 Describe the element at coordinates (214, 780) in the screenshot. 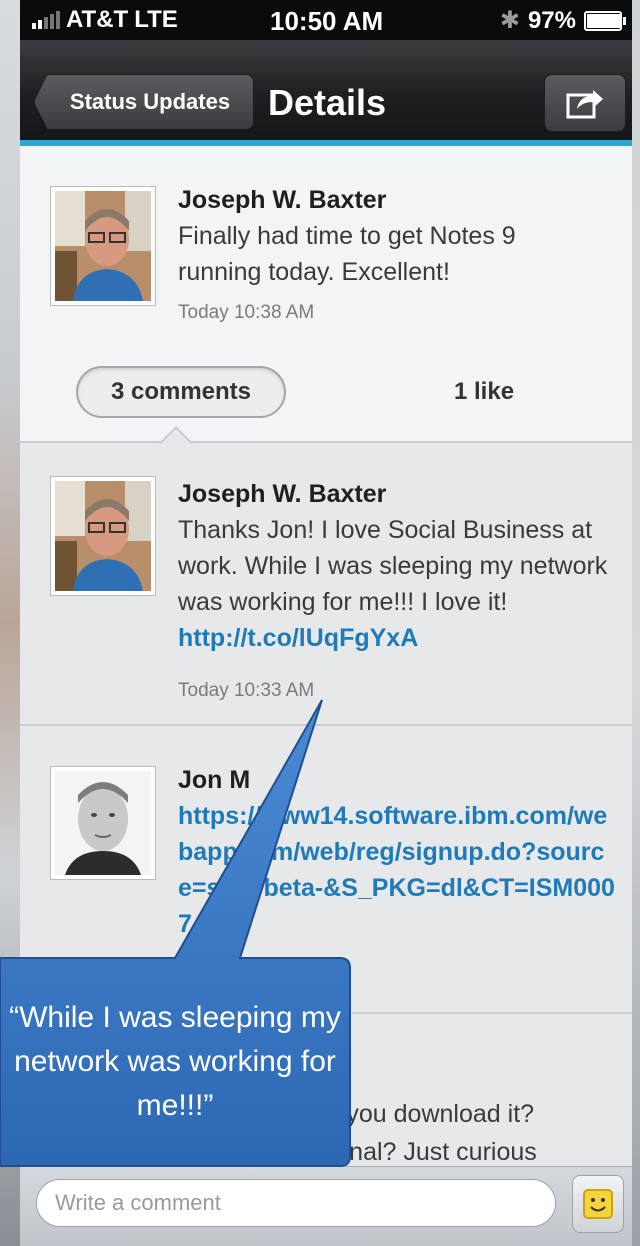

I see `comment-author: Jon M` at that location.